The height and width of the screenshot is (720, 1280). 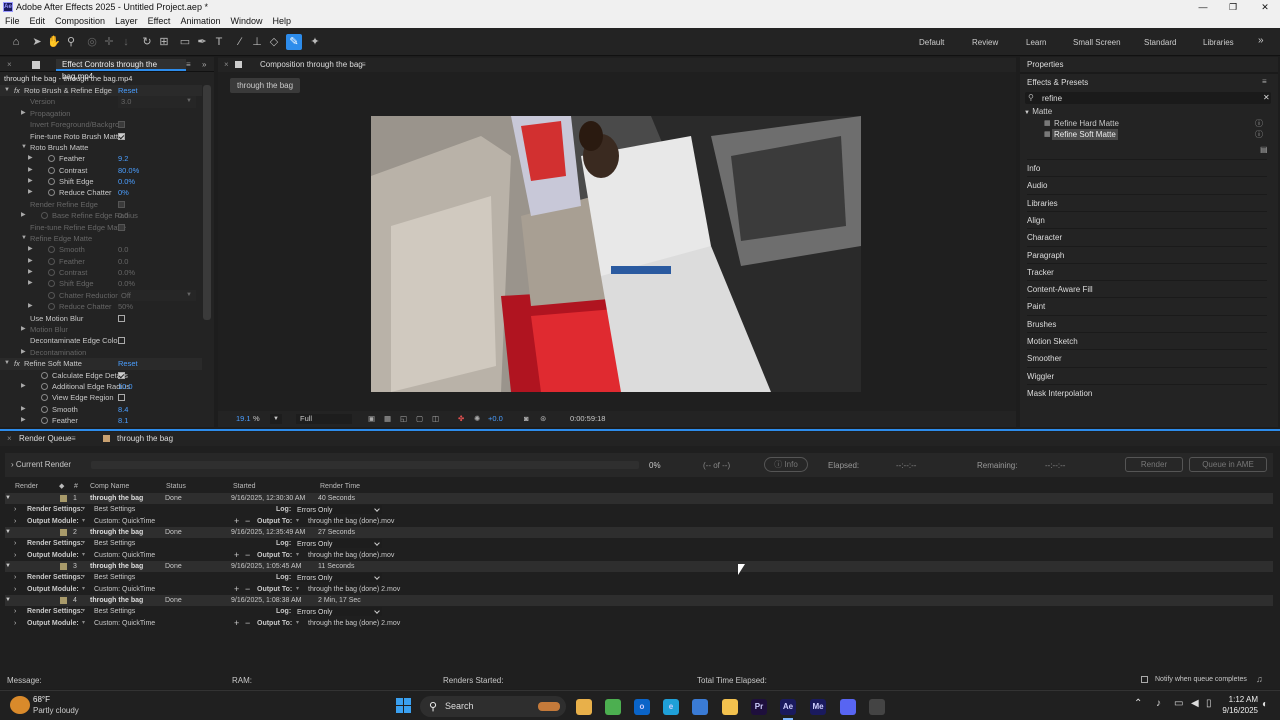 What do you see at coordinates (219, 42) in the screenshot?
I see `type-tool-icon: T` at bounding box center [219, 42].